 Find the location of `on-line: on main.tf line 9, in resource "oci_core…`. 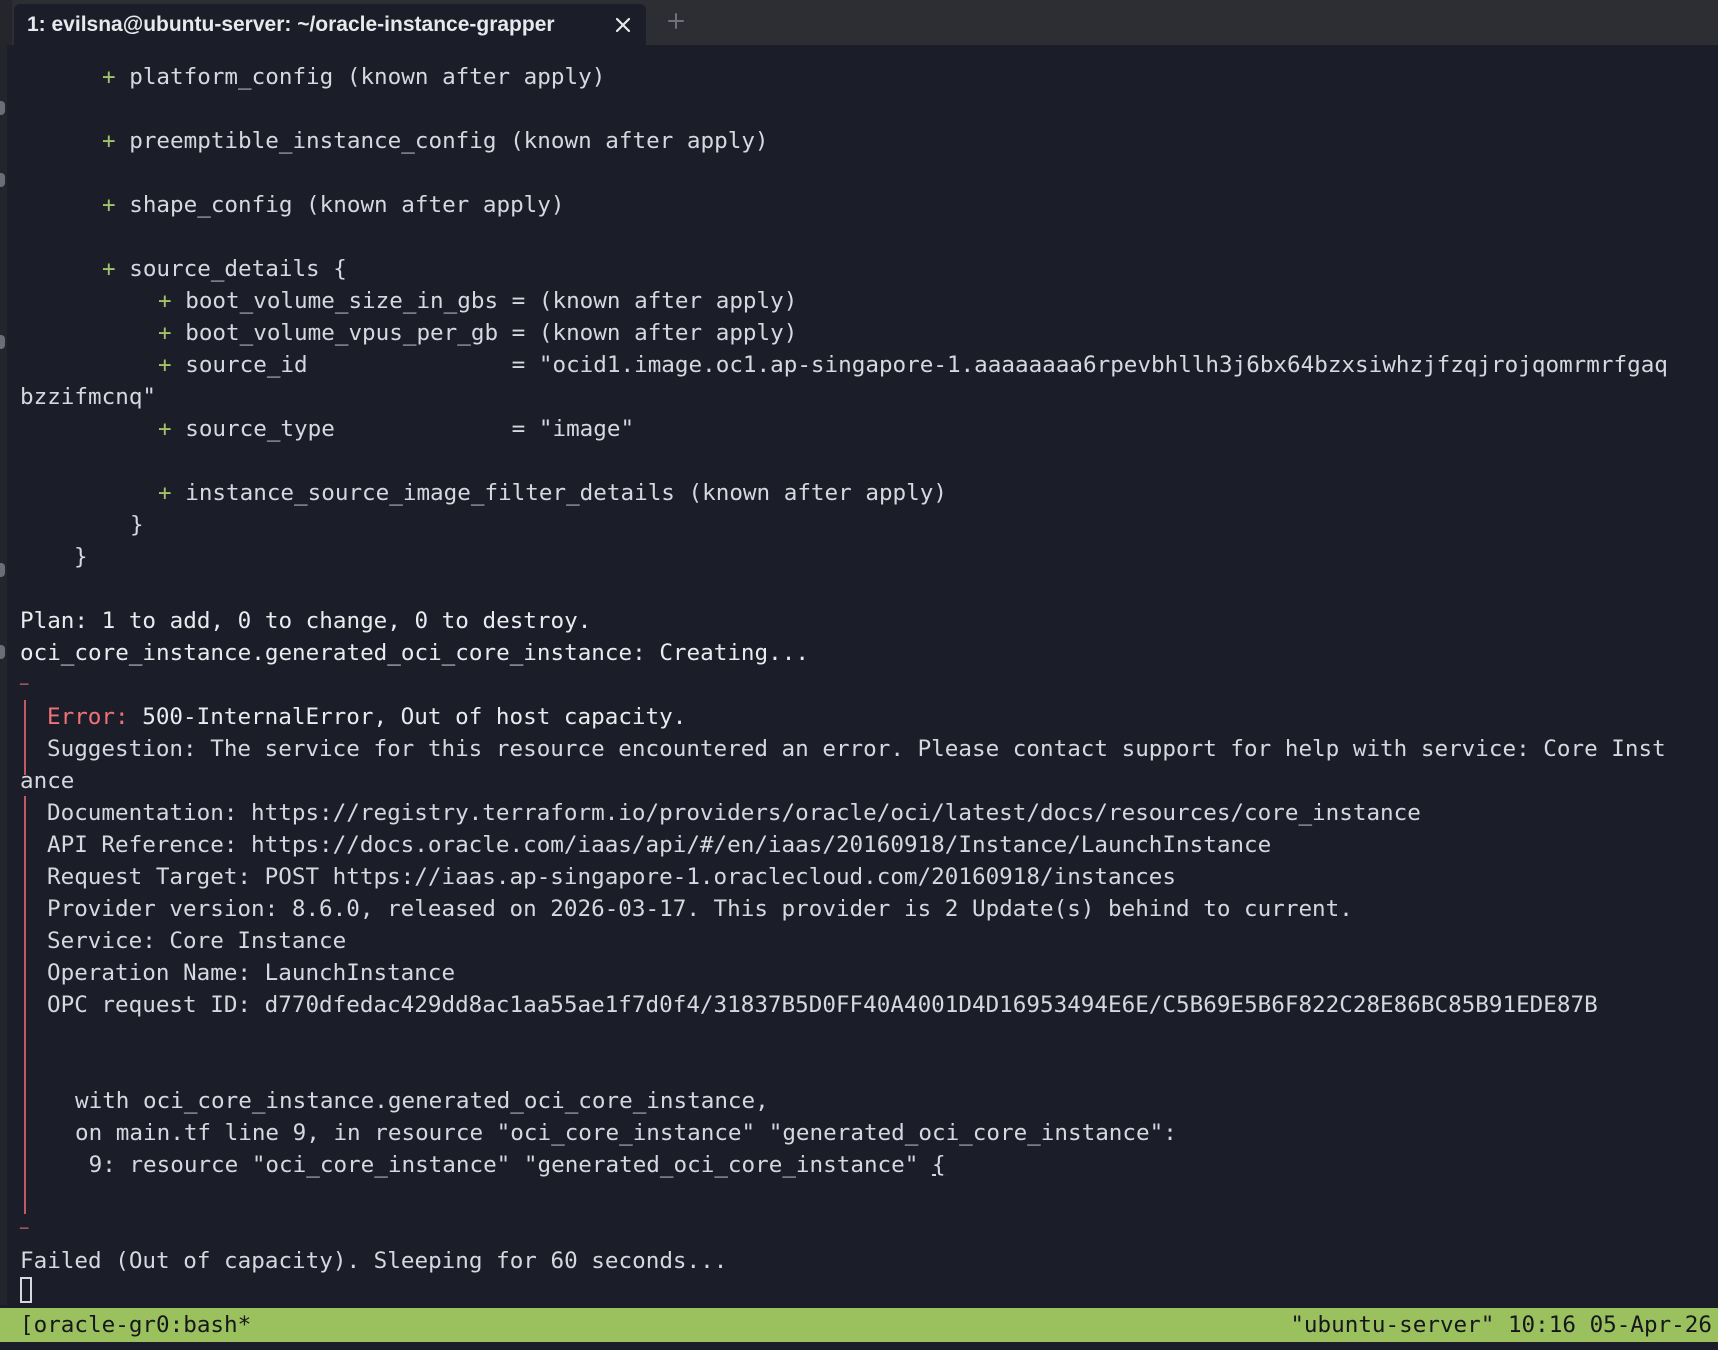

on-line: on main.tf line 9, in resource "oci_core… is located at coordinates (626, 1133).